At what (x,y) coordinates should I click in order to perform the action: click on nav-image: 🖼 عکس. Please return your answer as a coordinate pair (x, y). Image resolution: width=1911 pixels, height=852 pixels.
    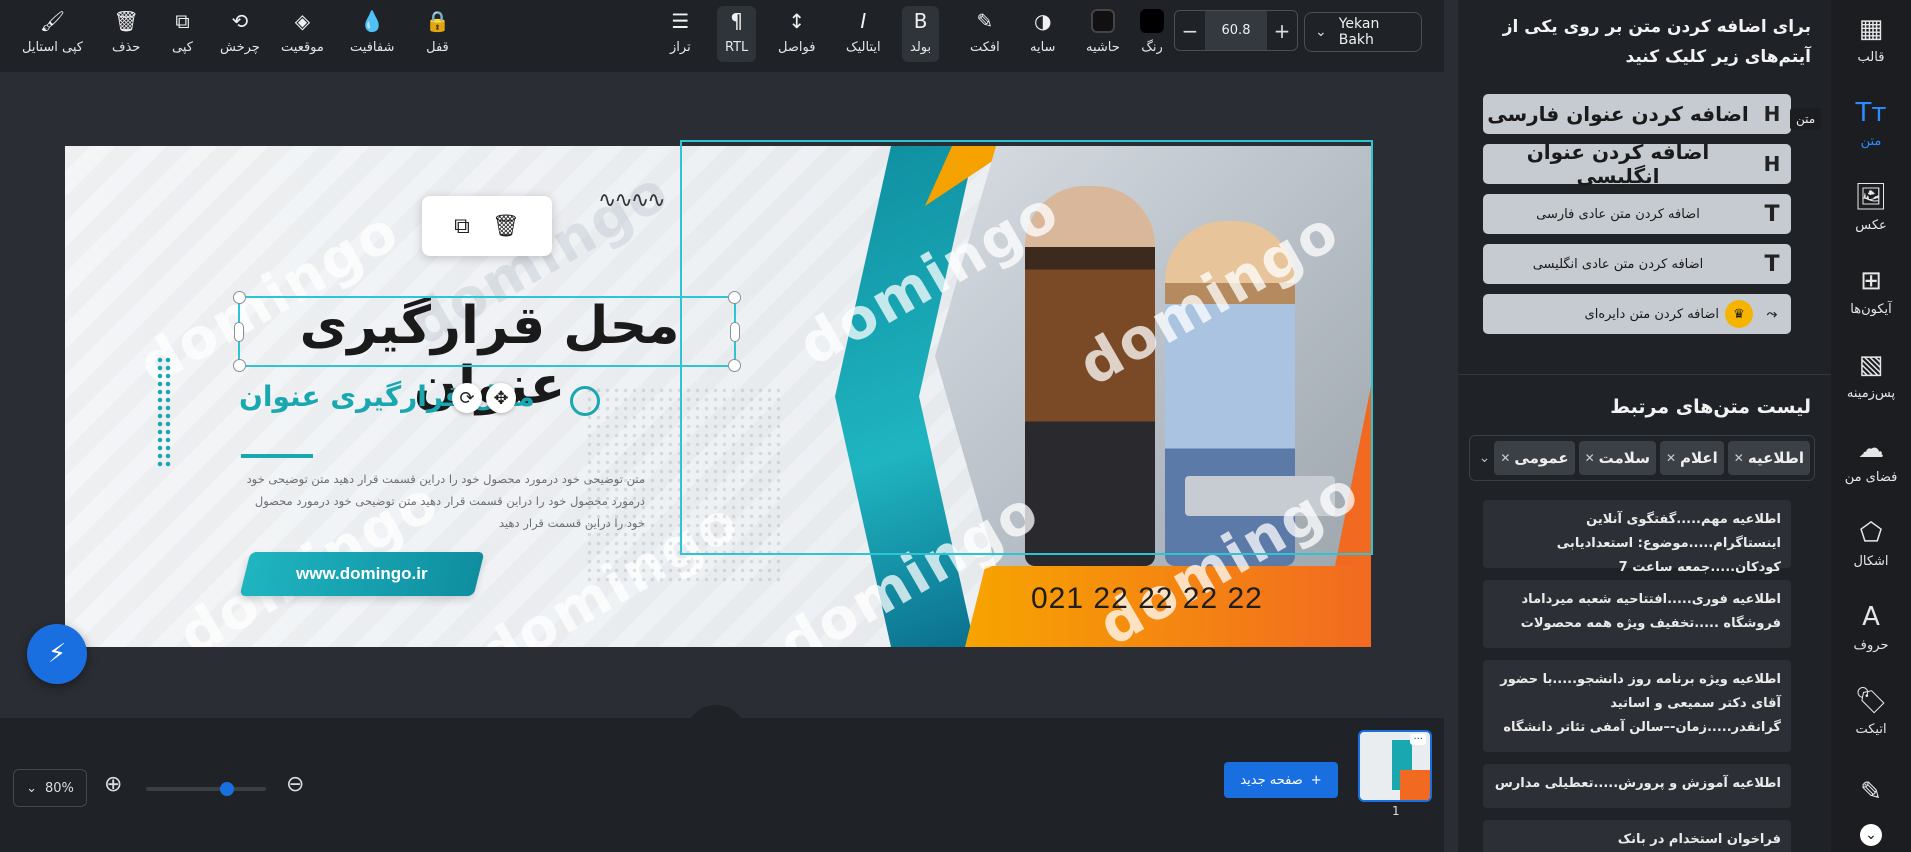
    Looking at the image, I should click on (1871, 207).